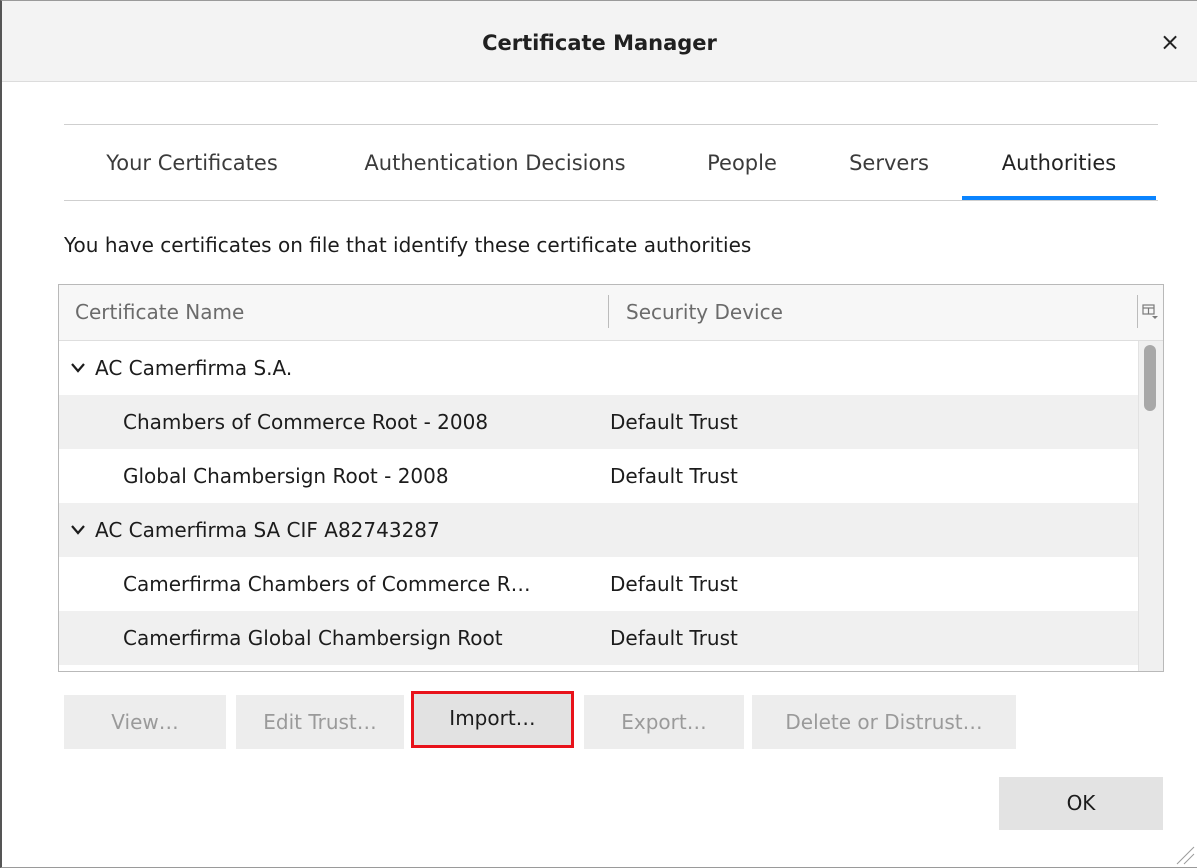  I want to click on group-name: AC Camerfirma S.A., so click(194, 368).